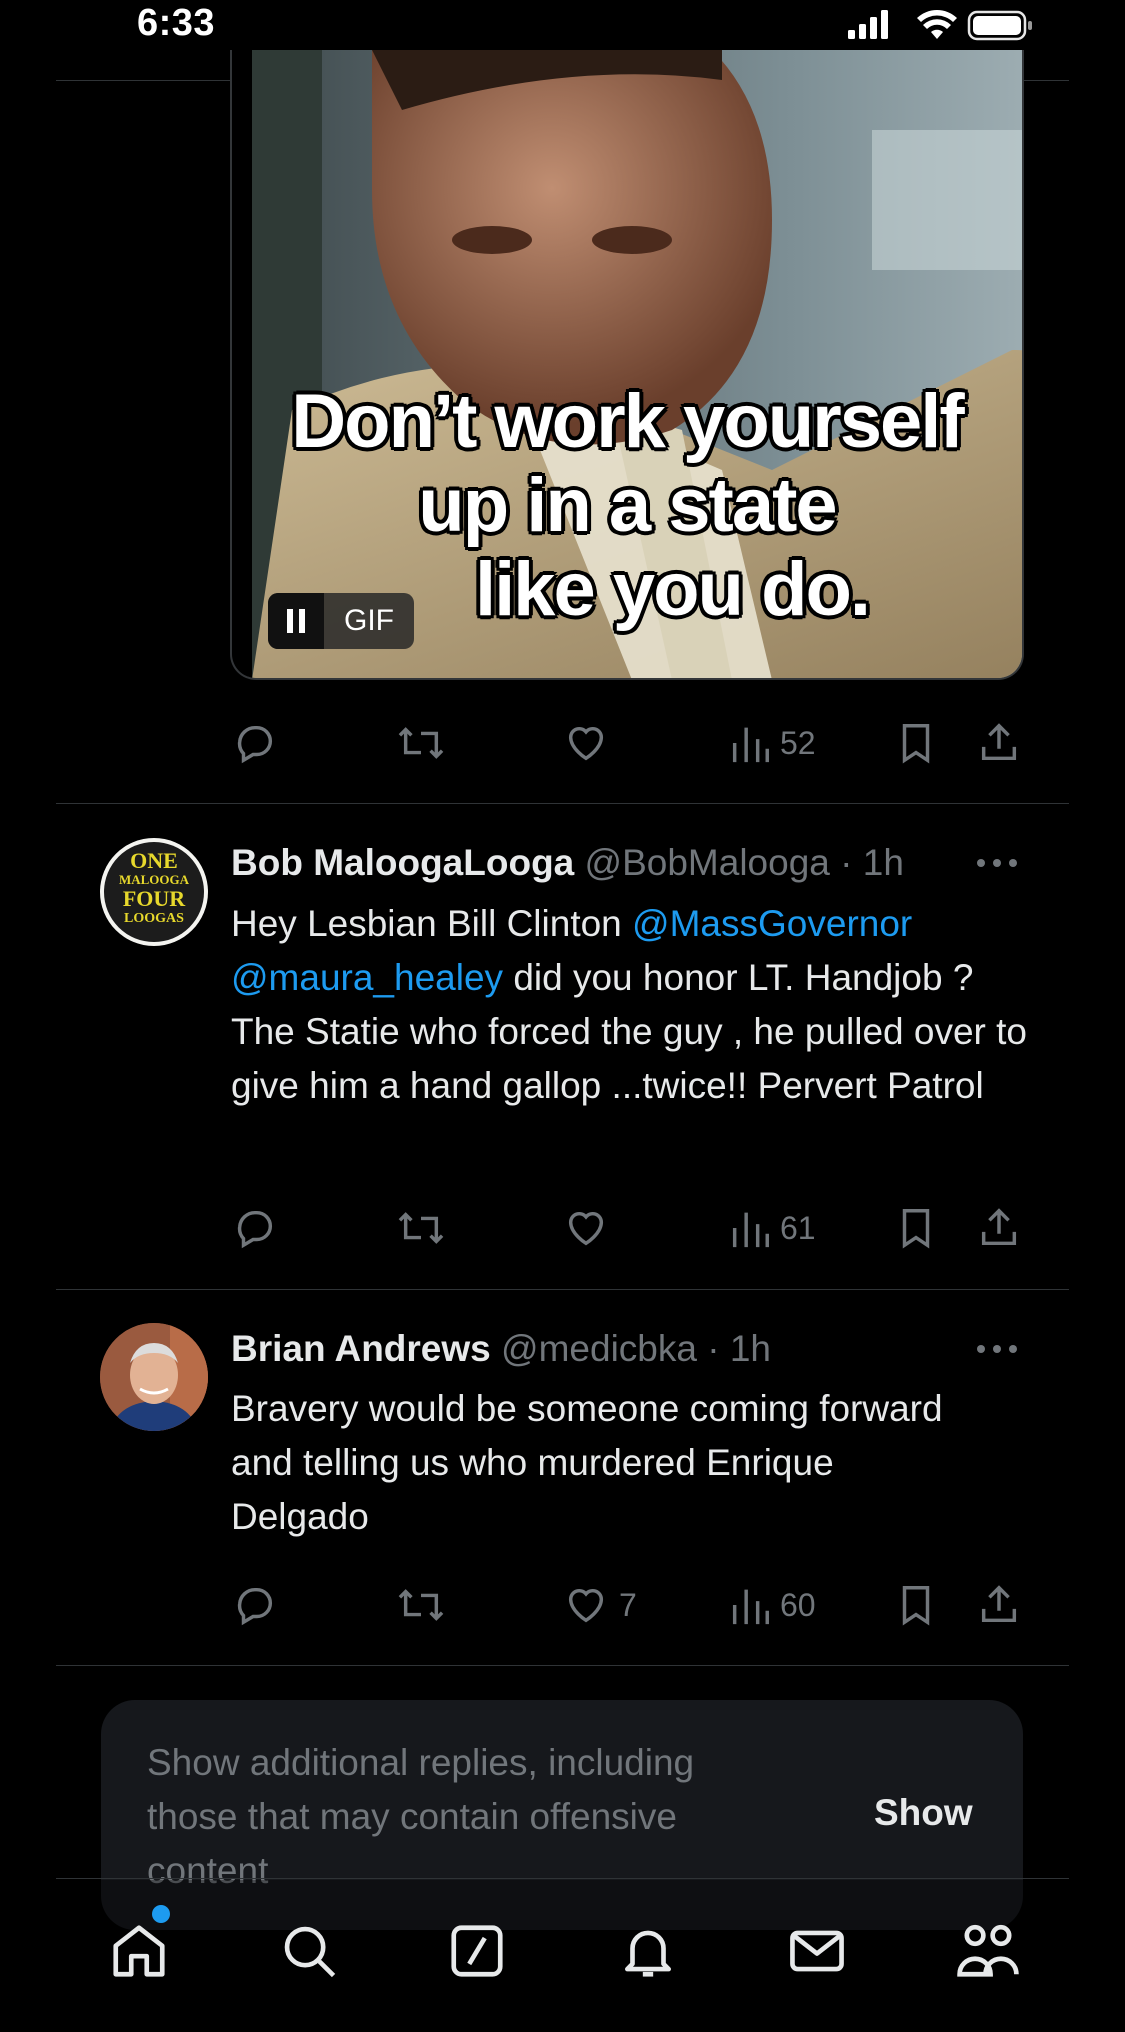 The height and width of the screenshot is (2032, 1125). What do you see at coordinates (367, 977) in the screenshot?
I see `mention-link: @maura_healey` at bounding box center [367, 977].